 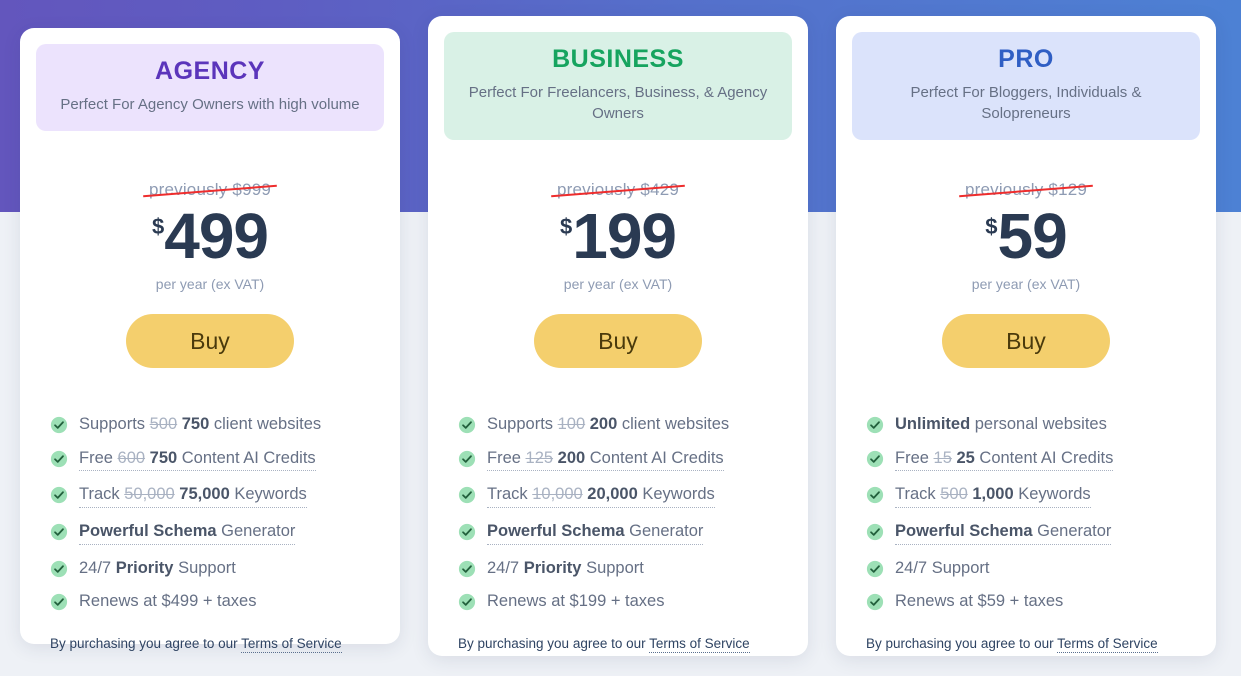 What do you see at coordinates (571, 457) in the screenshot?
I see `feature-new-value: 200` at bounding box center [571, 457].